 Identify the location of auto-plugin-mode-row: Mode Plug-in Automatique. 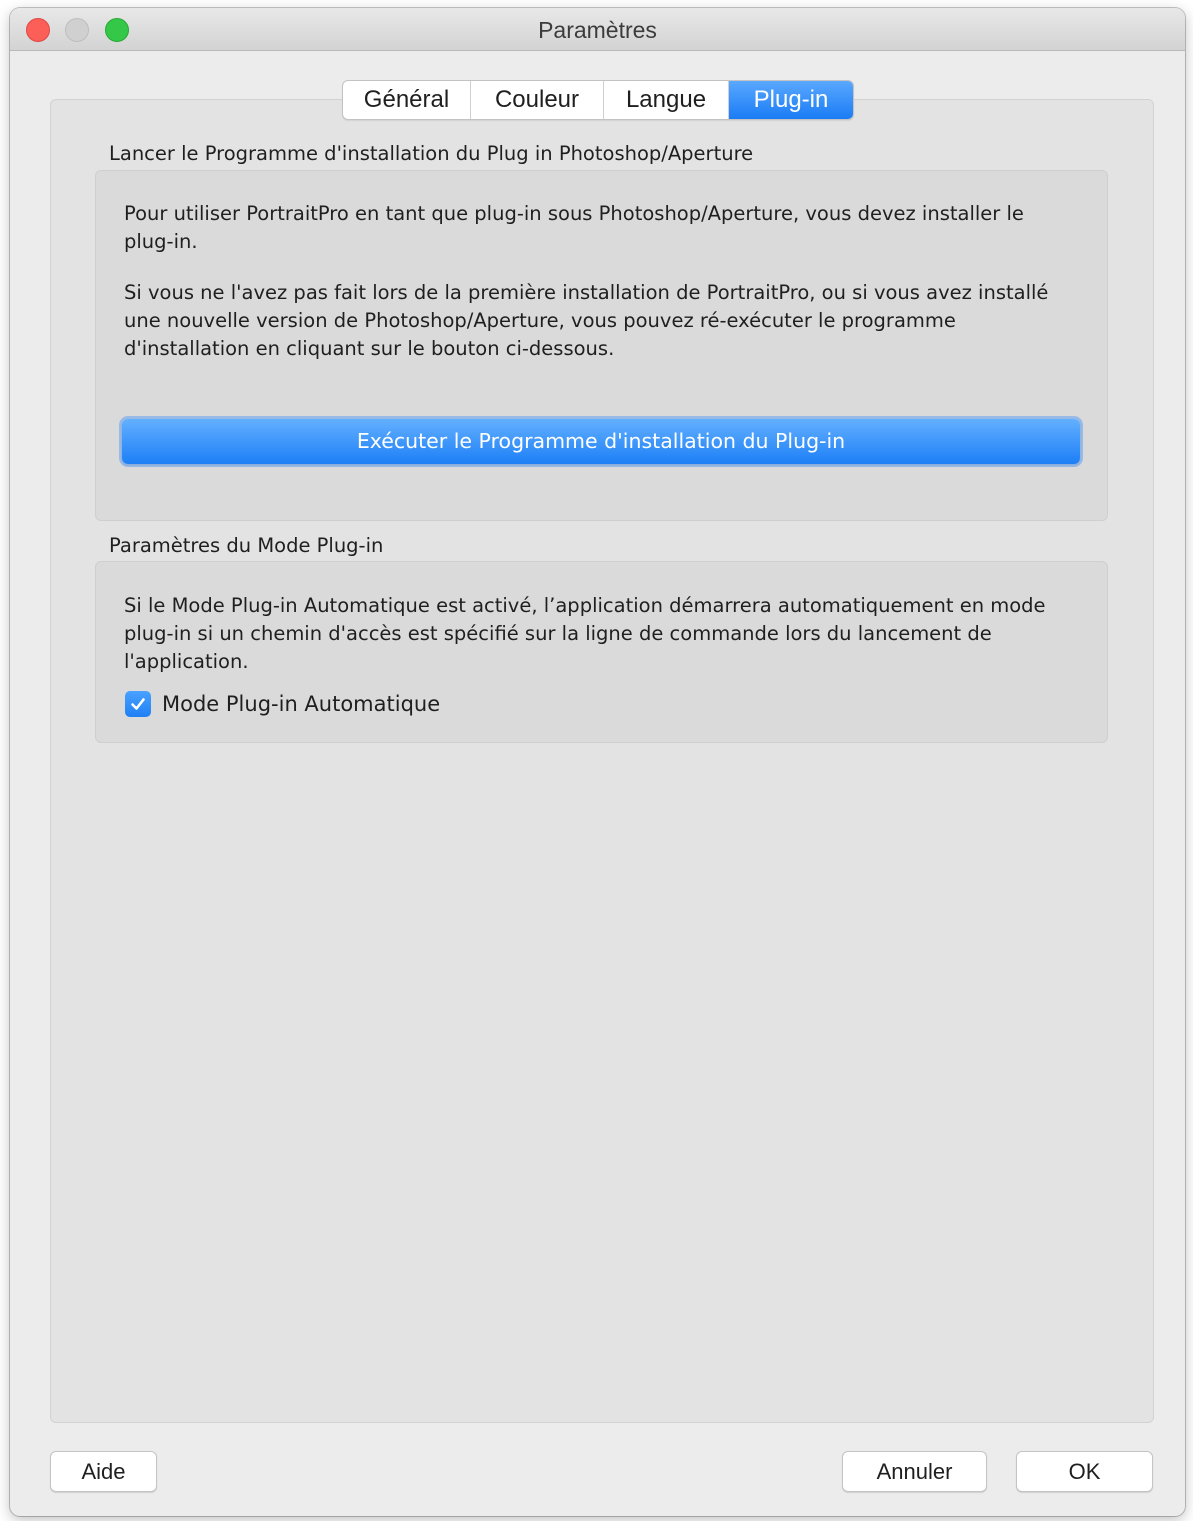
(282, 704).